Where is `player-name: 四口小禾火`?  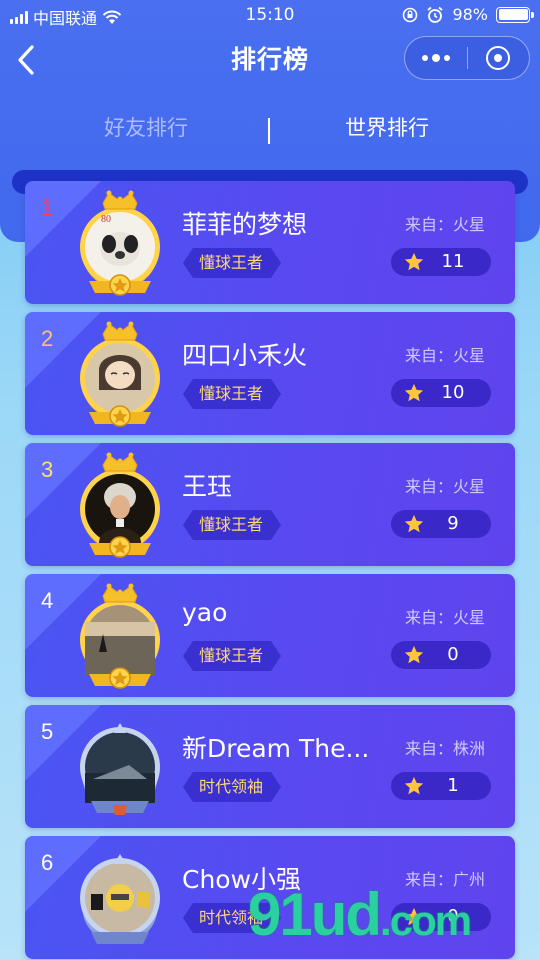 player-name: 四口小禾火 is located at coordinates (245, 355).